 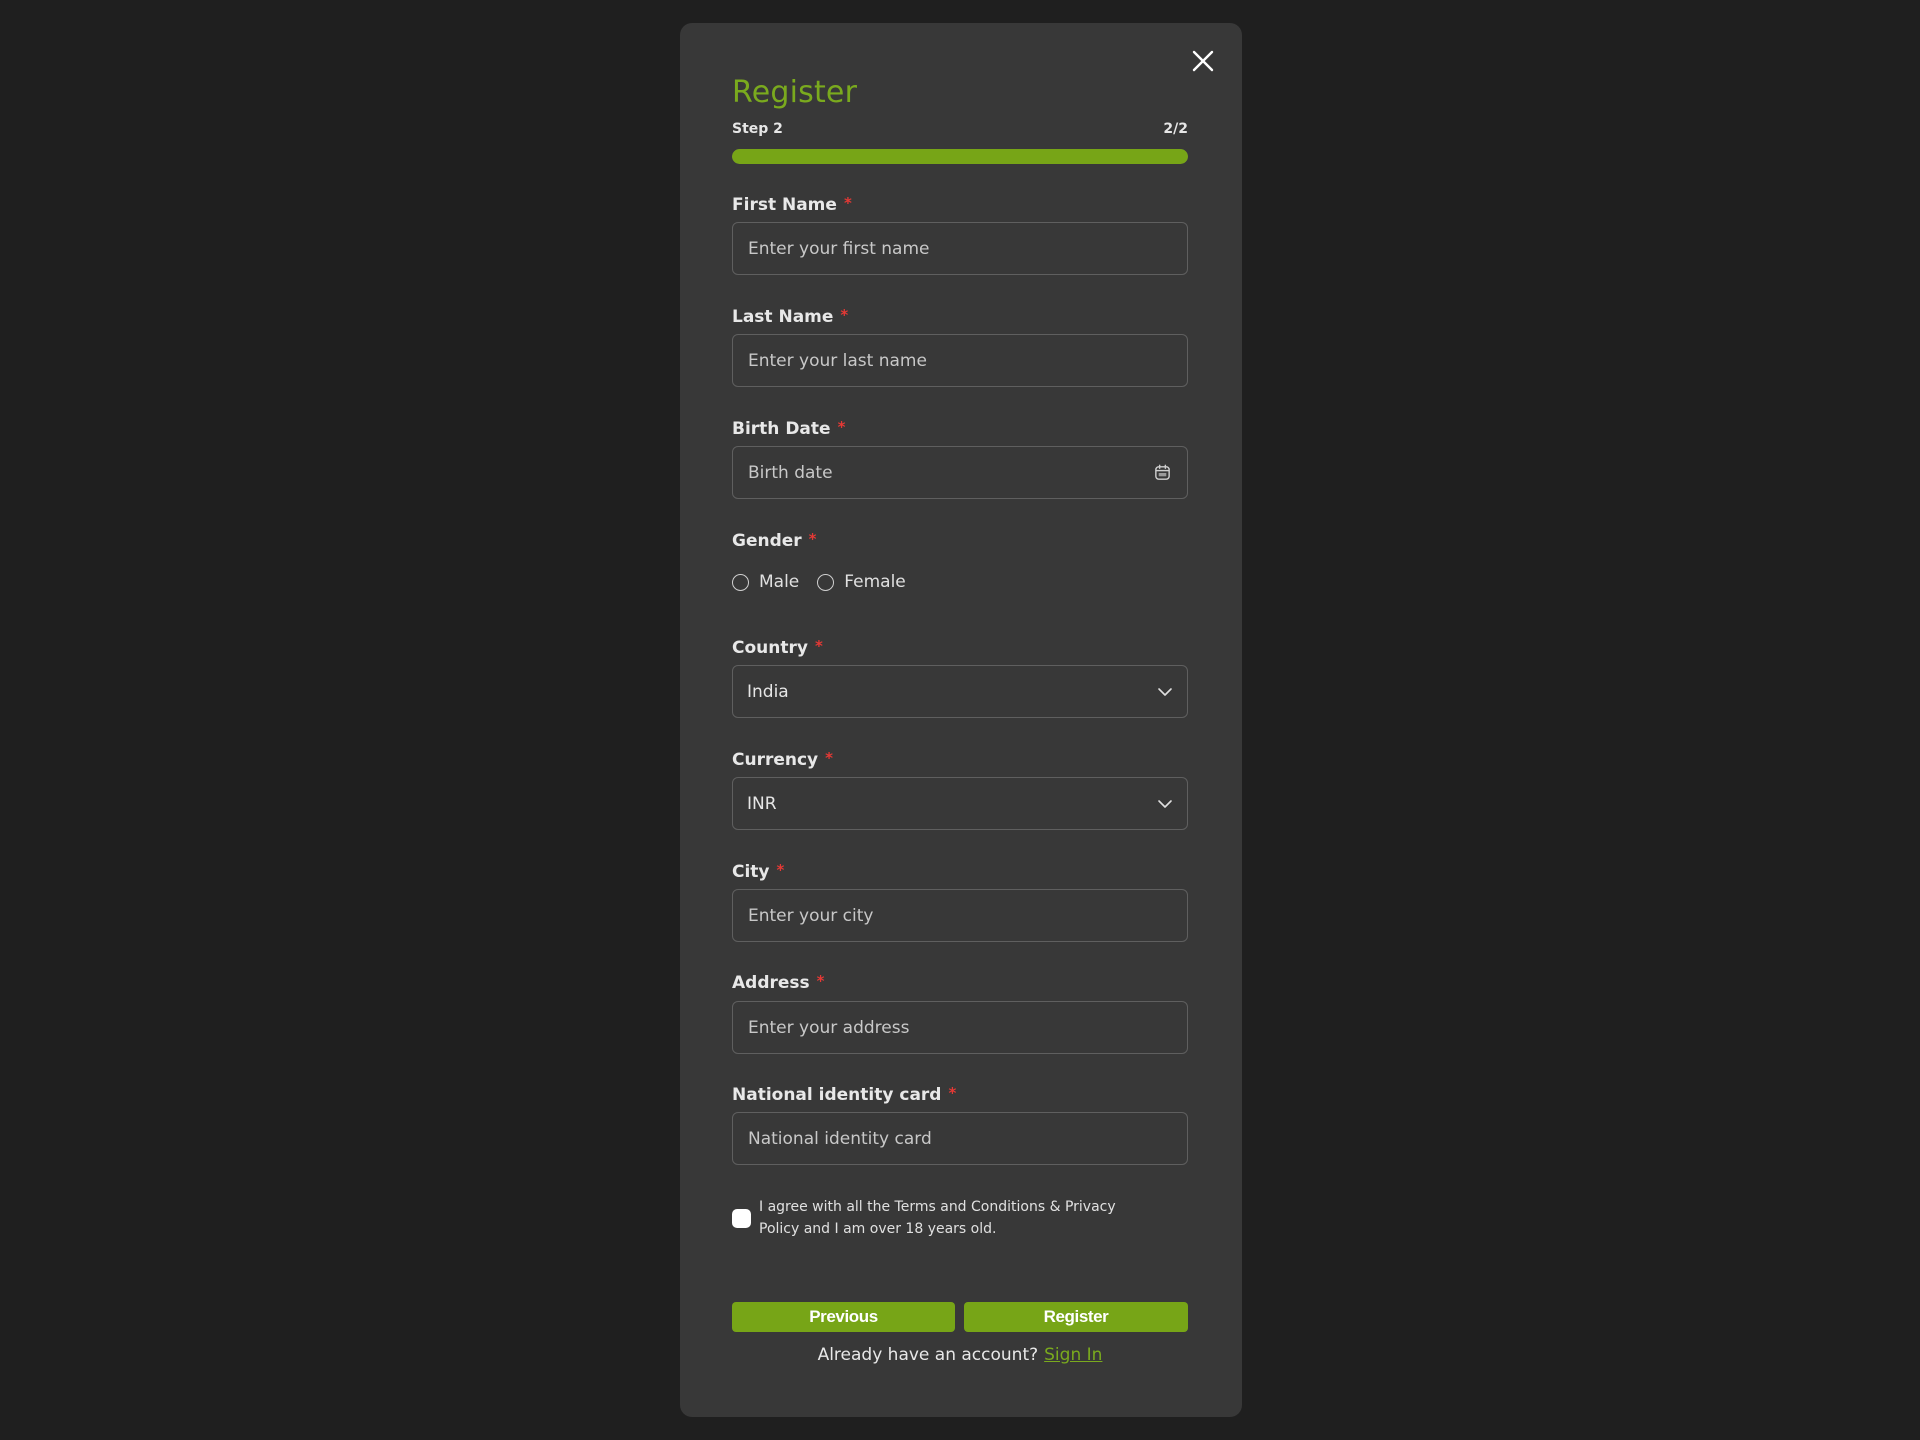 I want to click on gender-radio-group: Male Female, so click(x=828, y=582).